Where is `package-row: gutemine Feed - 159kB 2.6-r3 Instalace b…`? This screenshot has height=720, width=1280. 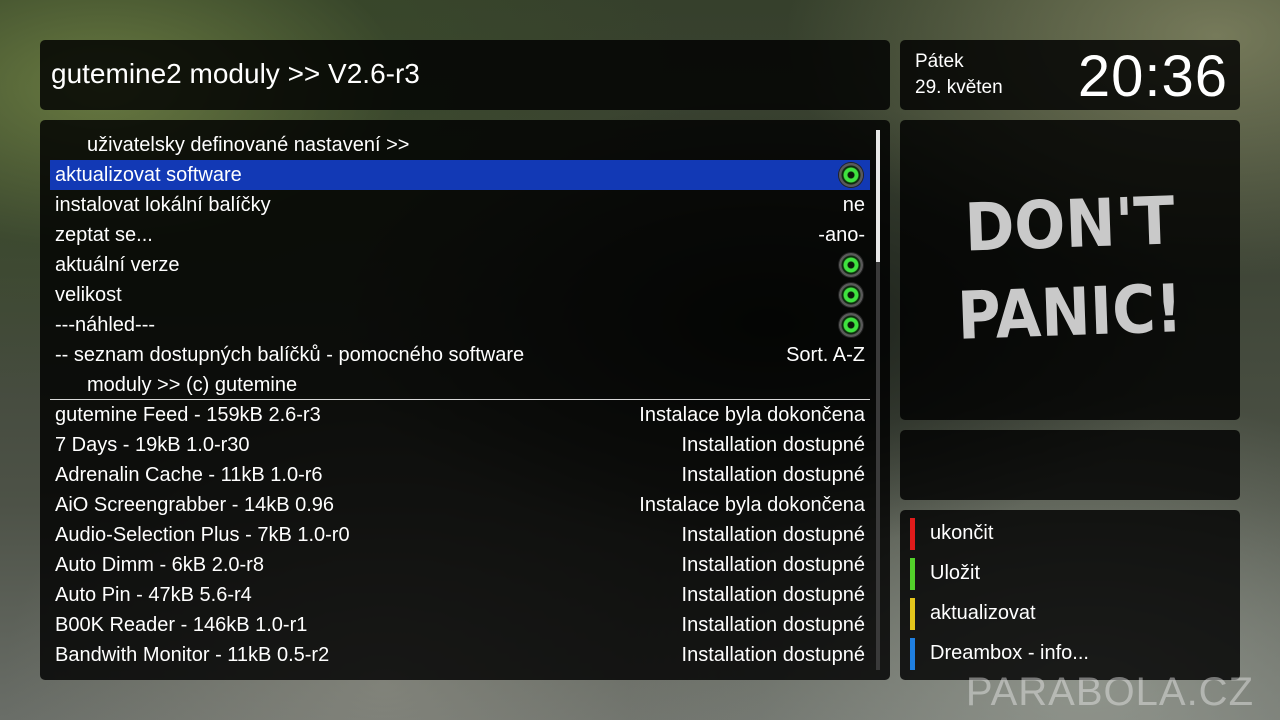
package-row: gutemine Feed - 159kB 2.6-r3 Instalace b… is located at coordinates (460, 415).